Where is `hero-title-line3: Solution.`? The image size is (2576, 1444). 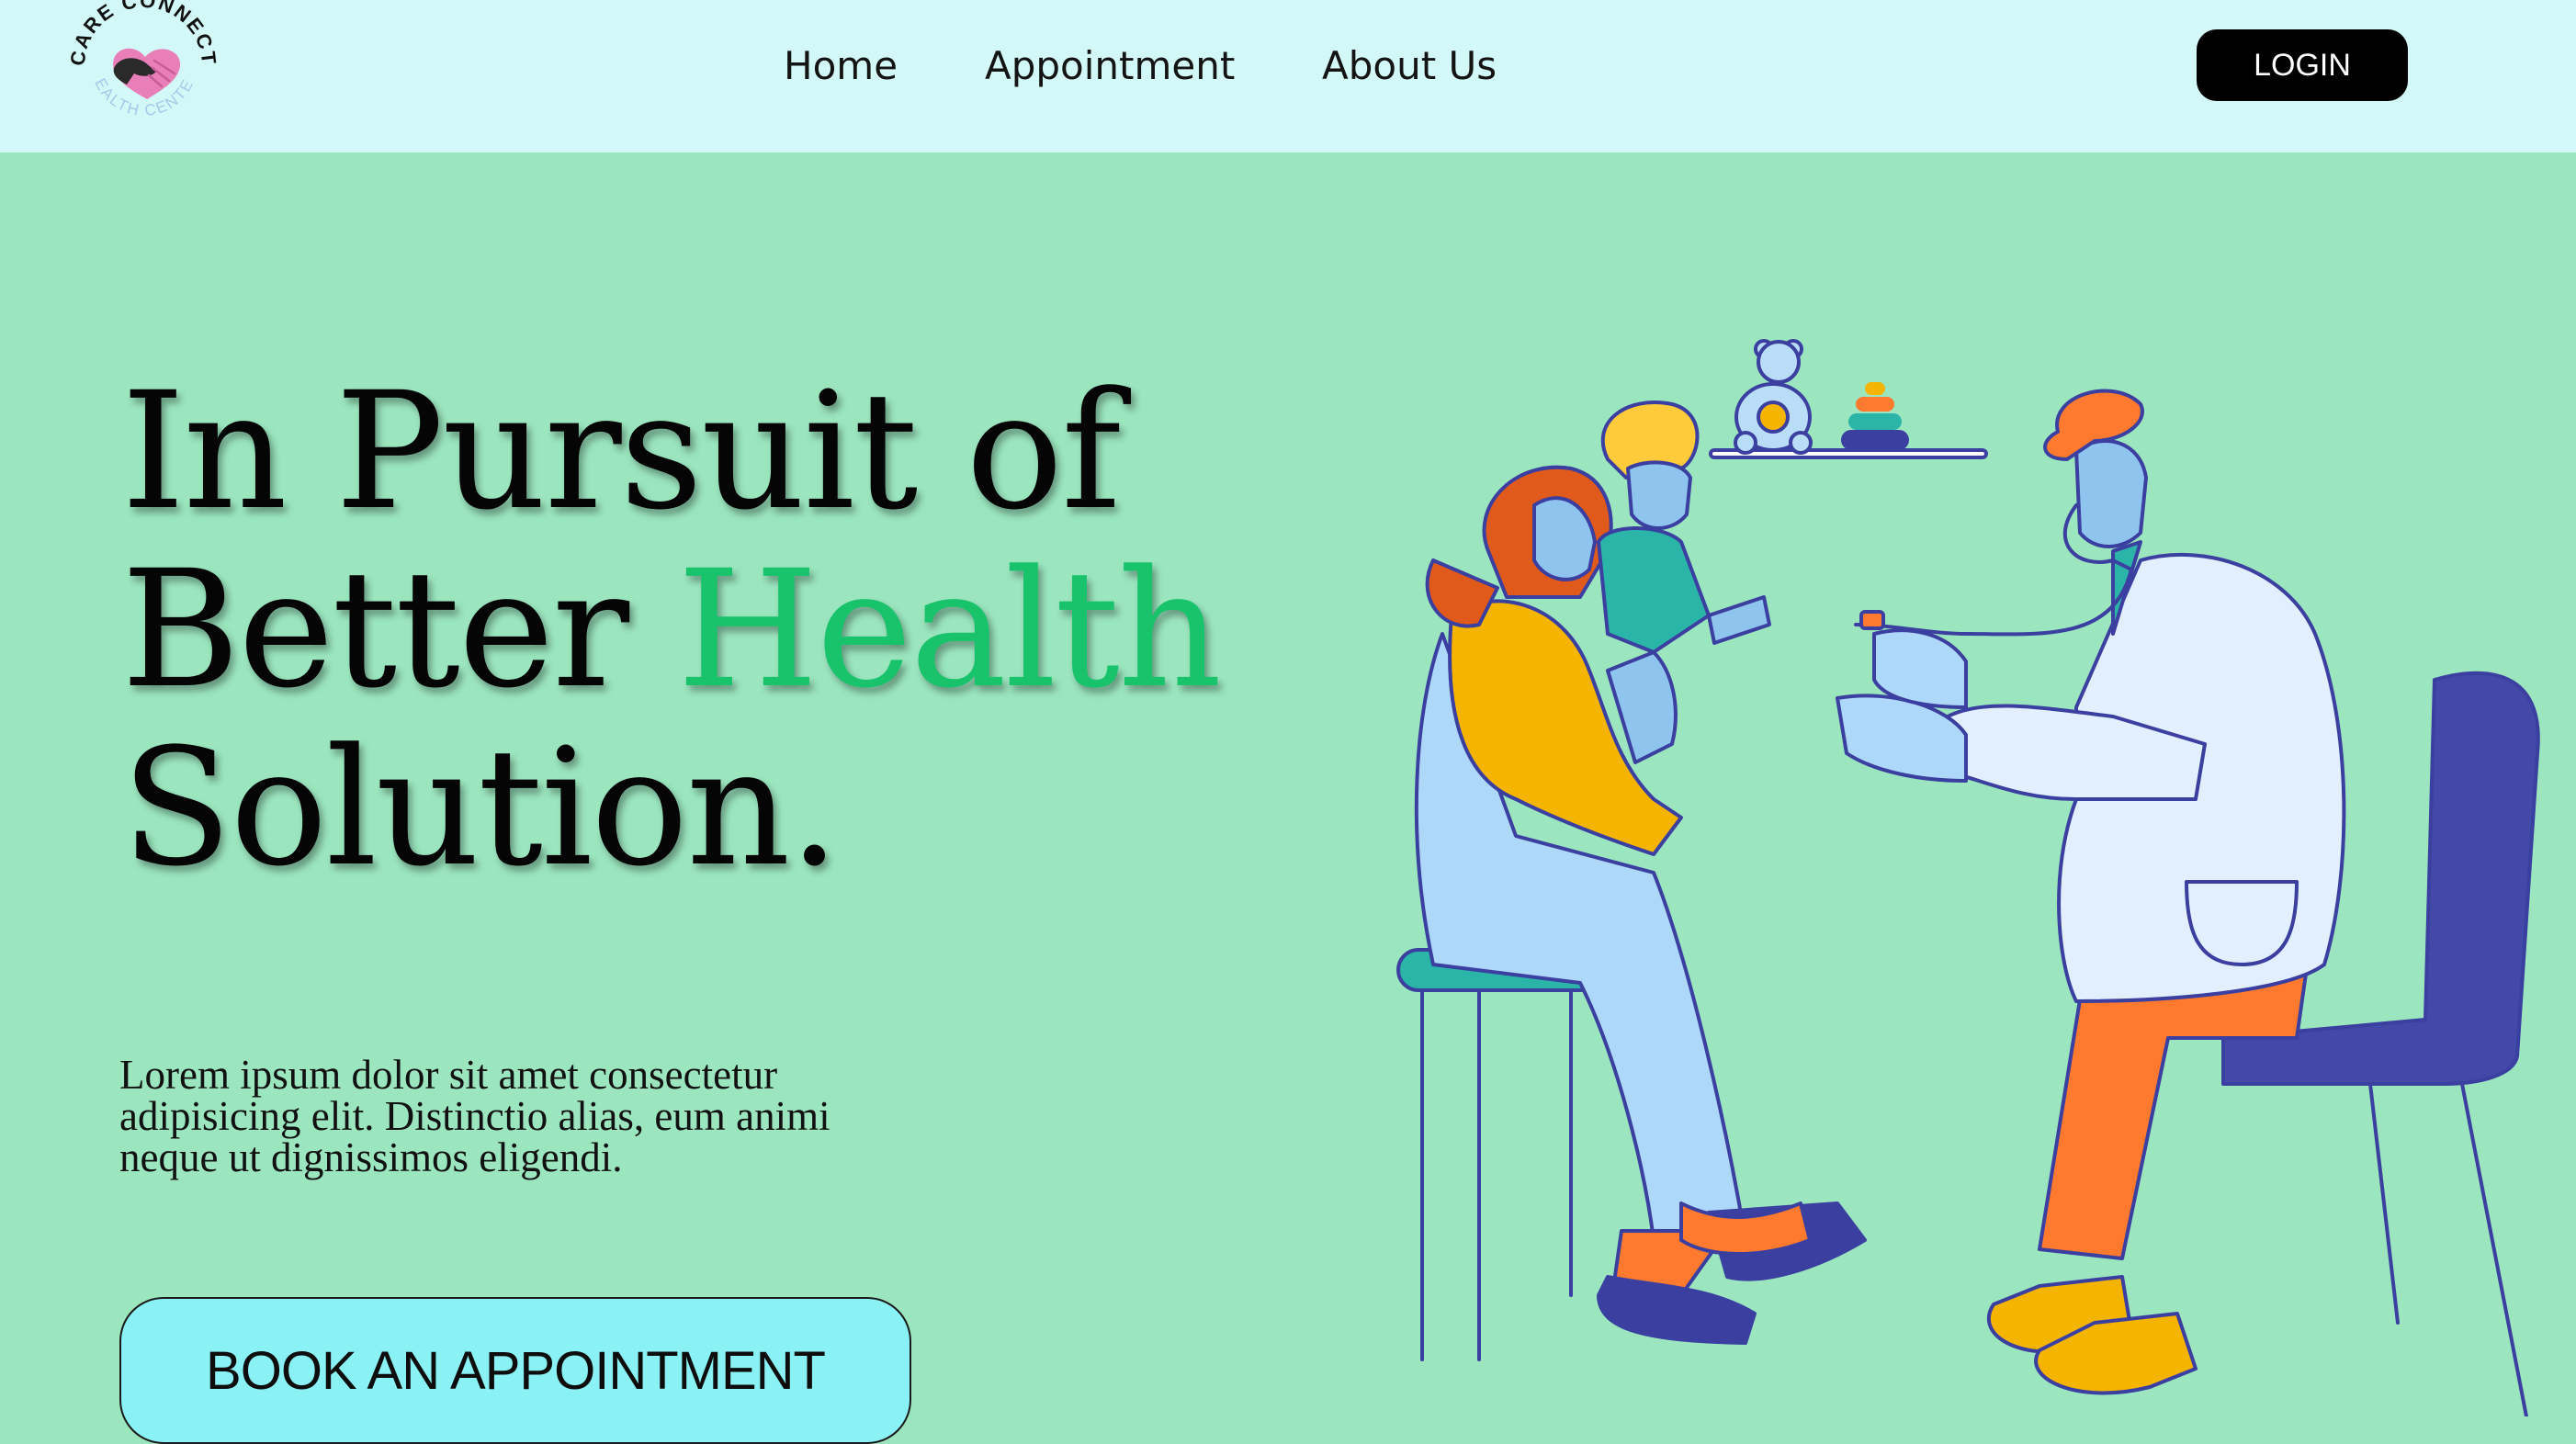
hero-title-line3: Solution. is located at coordinates (480, 808).